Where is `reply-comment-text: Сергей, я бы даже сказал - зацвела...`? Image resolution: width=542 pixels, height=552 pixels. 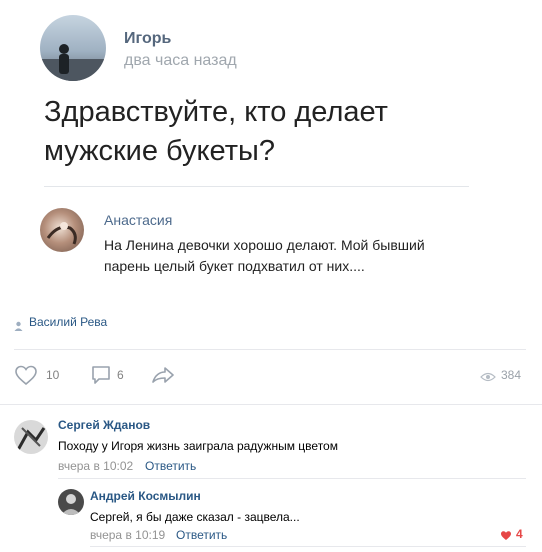 reply-comment-text: Сергей, я бы даже сказал - зацвела... is located at coordinates (195, 517).